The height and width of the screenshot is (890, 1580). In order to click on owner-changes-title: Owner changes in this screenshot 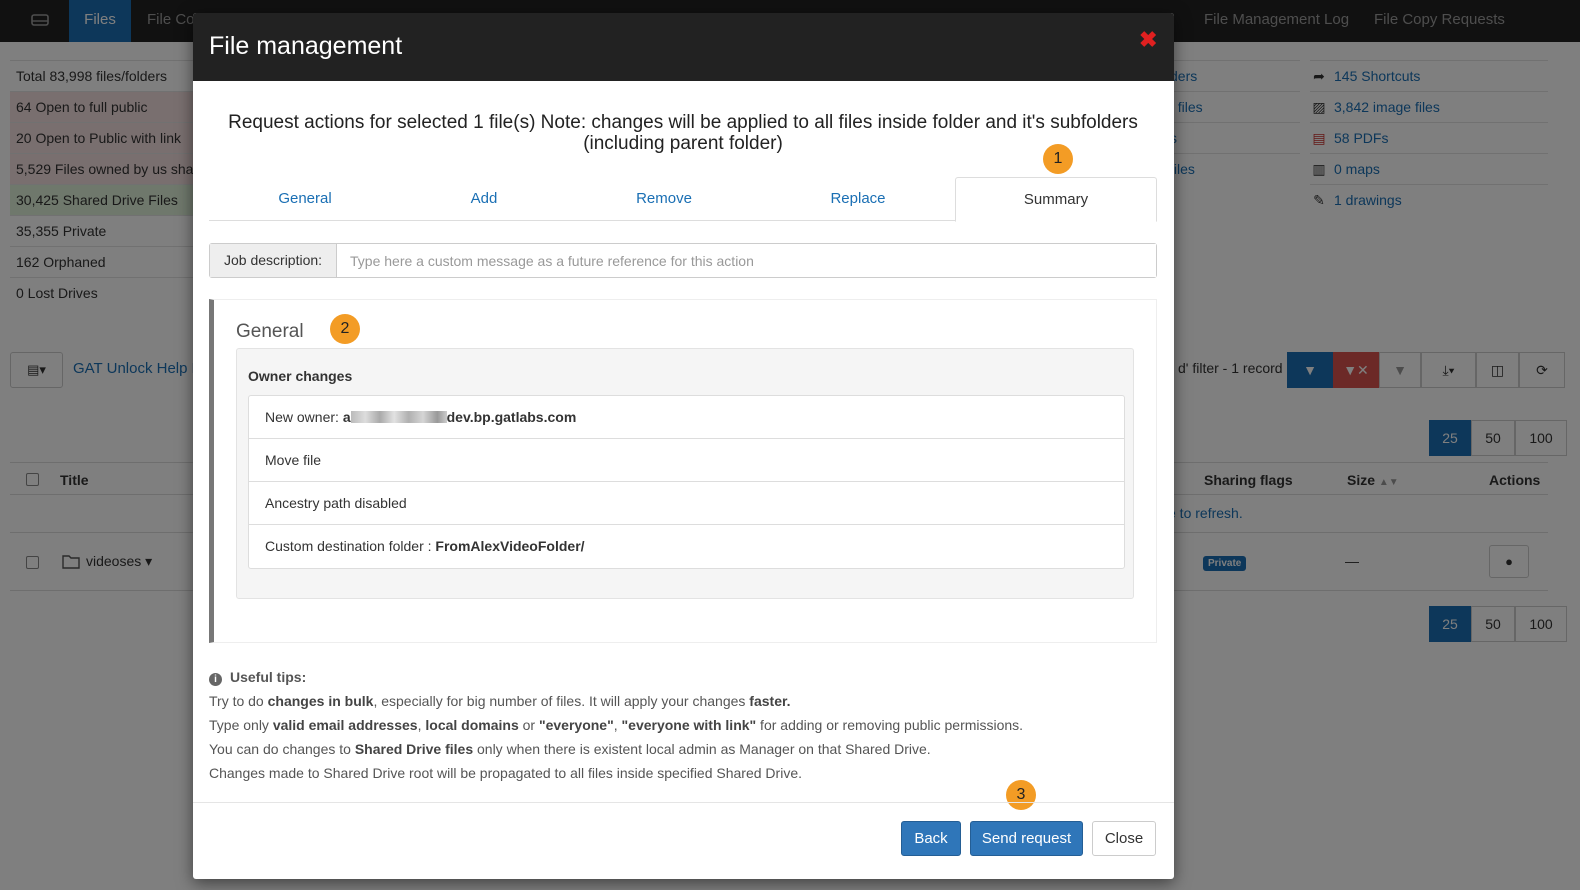, I will do `click(300, 376)`.